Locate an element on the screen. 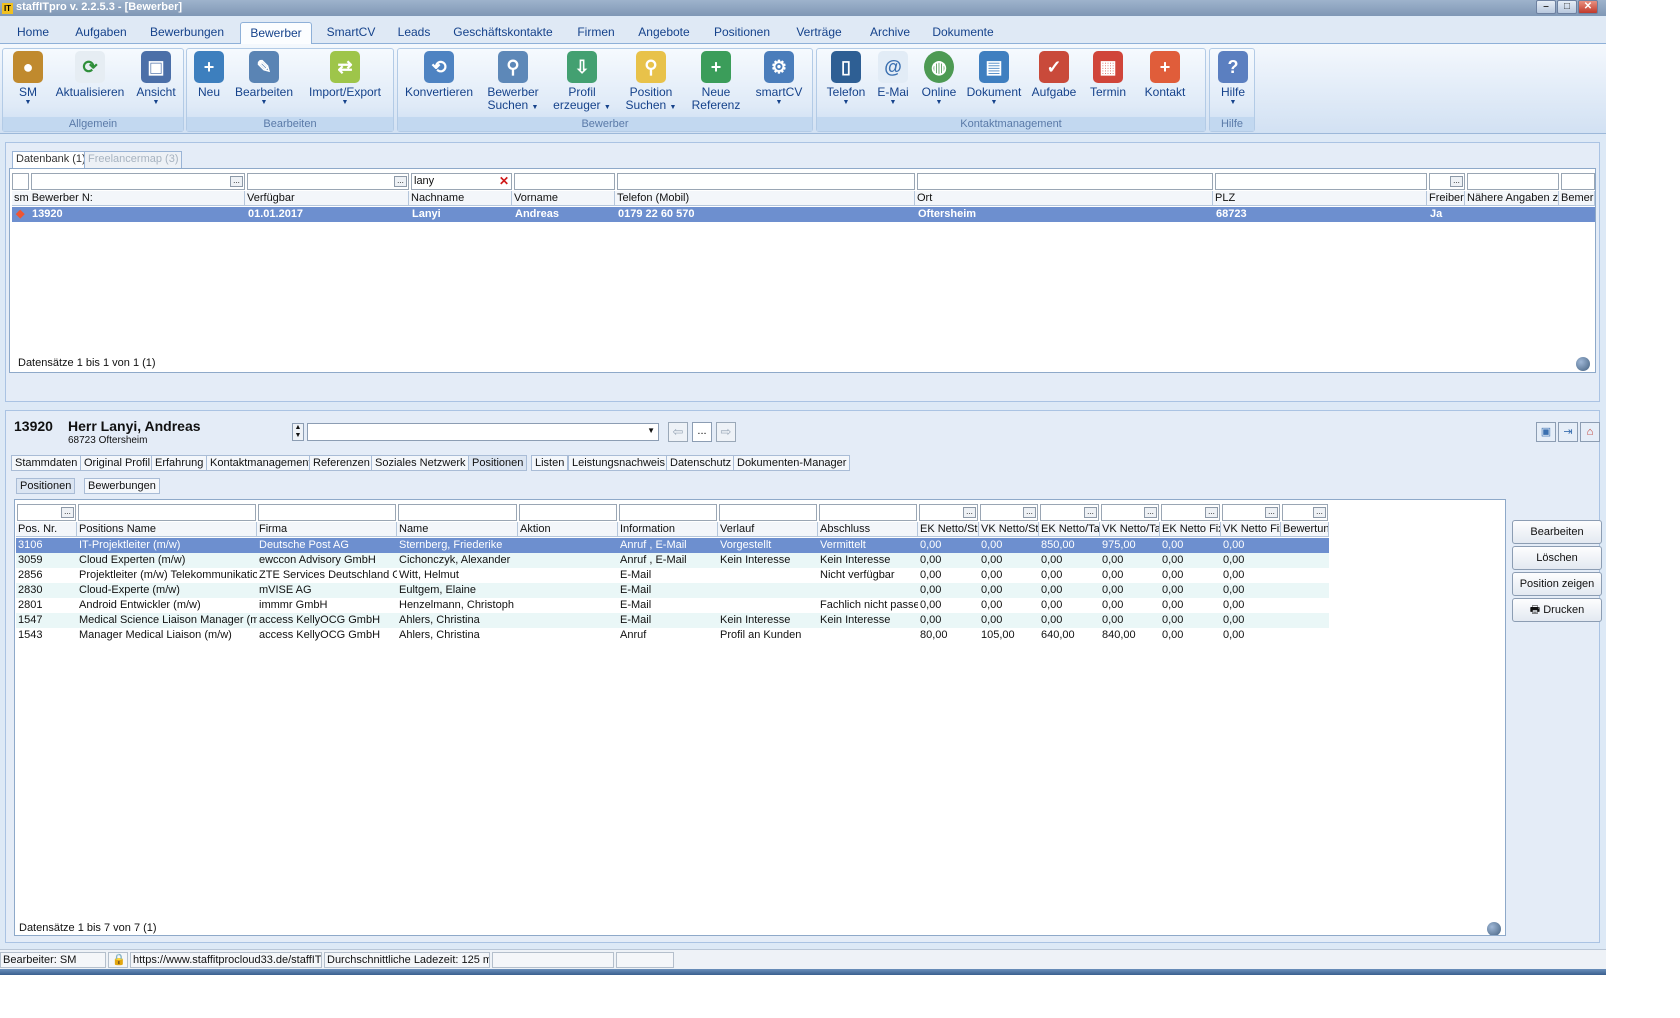  neue-referenz-button: + Neue Referenz is located at coordinates (716, 81).